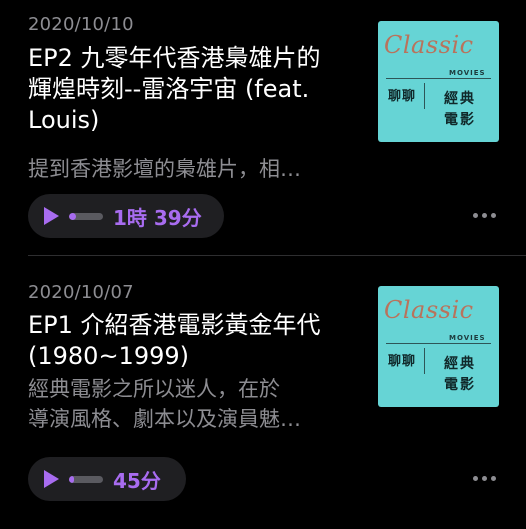 The width and height of the screenshot is (526, 529). I want to click on play-button: 1時 39分, so click(126, 216).